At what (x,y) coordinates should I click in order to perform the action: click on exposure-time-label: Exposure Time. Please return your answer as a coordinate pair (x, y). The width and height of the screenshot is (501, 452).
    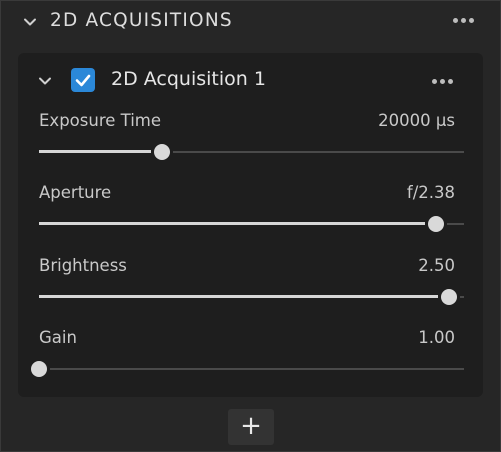
    Looking at the image, I should click on (100, 120).